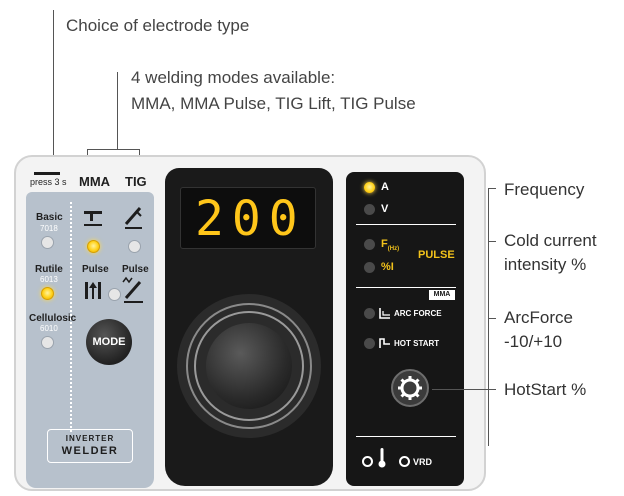 This screenshot has width=624, height=496. Describe the element at coordinates (533, 341) in the screenshot. I see `arcforce-annotation-line2: -10/+10` at that location.